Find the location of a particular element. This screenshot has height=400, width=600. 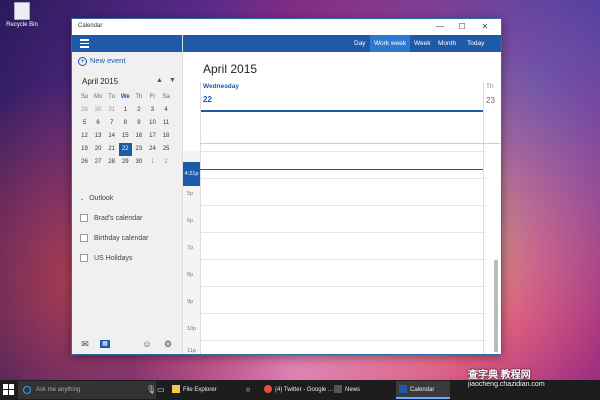

mini-calendar-week: 12 13 14 15 16 17 18 is located at coordinates (128, 136).